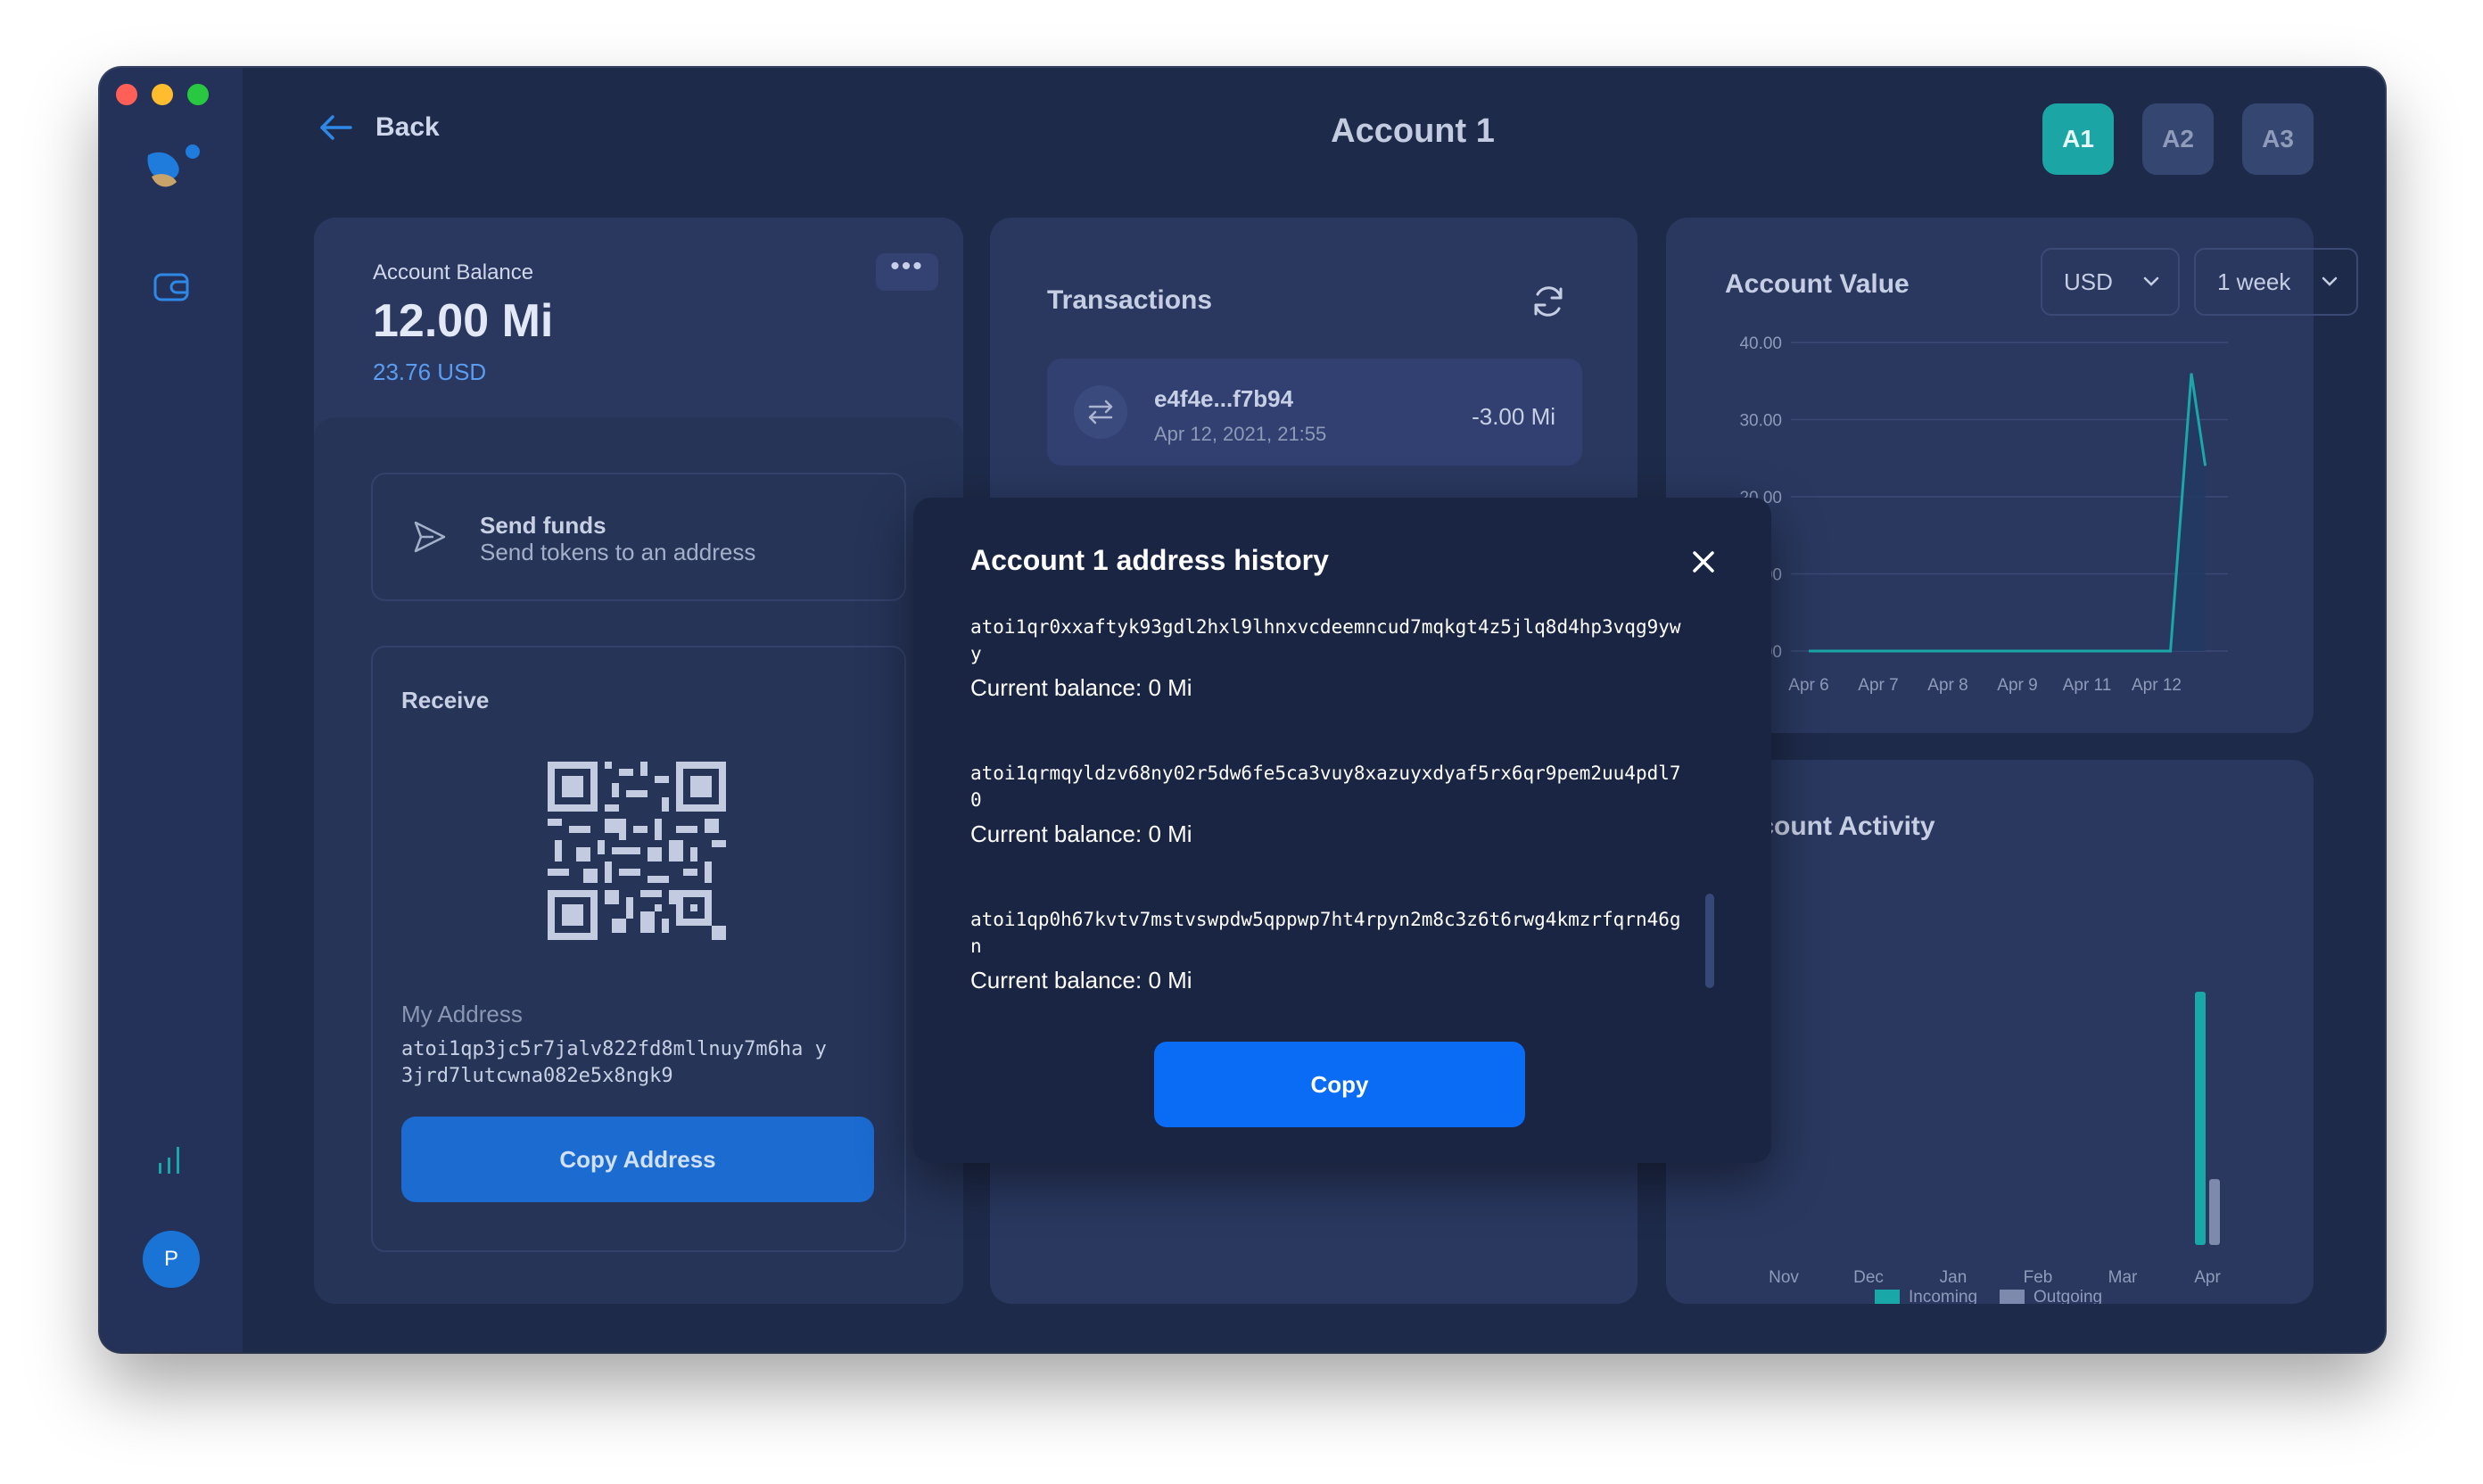 The image size is (2483, 1484). What do you see at coordinates (1704, 562) in the screenshot?
I see `close-icon` at bounding box center [1704, 562].